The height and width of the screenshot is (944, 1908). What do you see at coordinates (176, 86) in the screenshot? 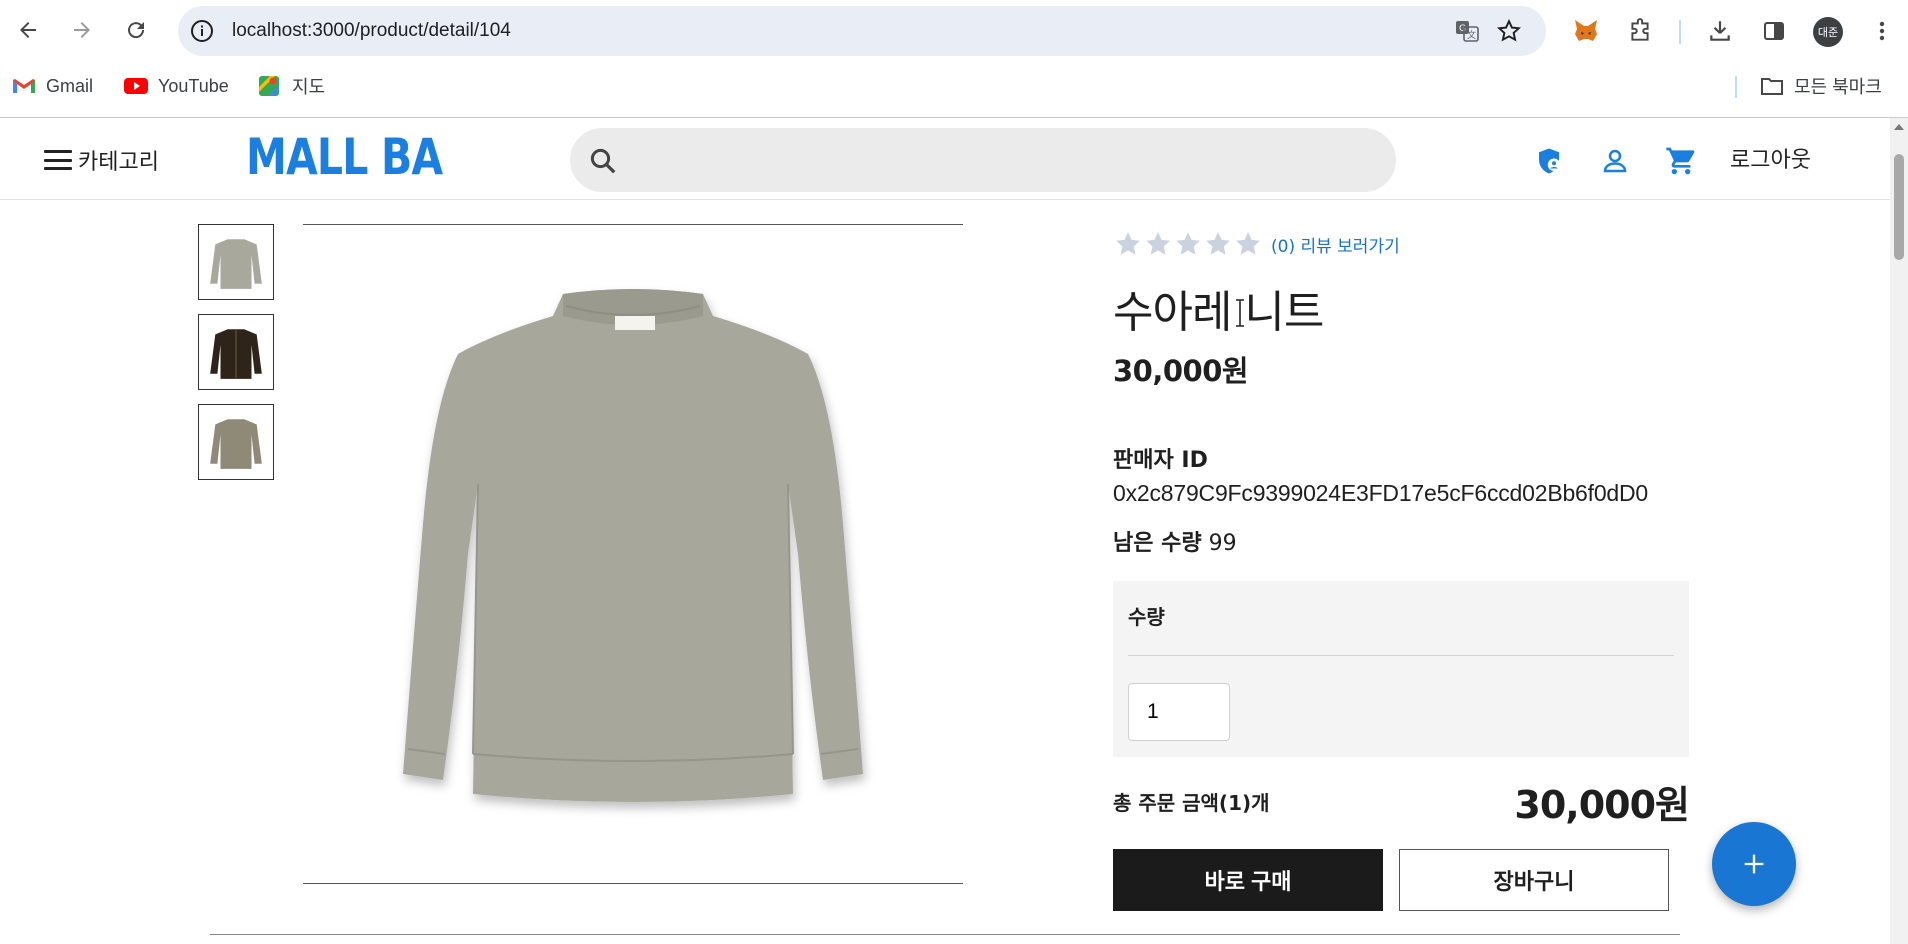
I see `bookmark-youtube: YouTube` at bounding box center [176, 86].